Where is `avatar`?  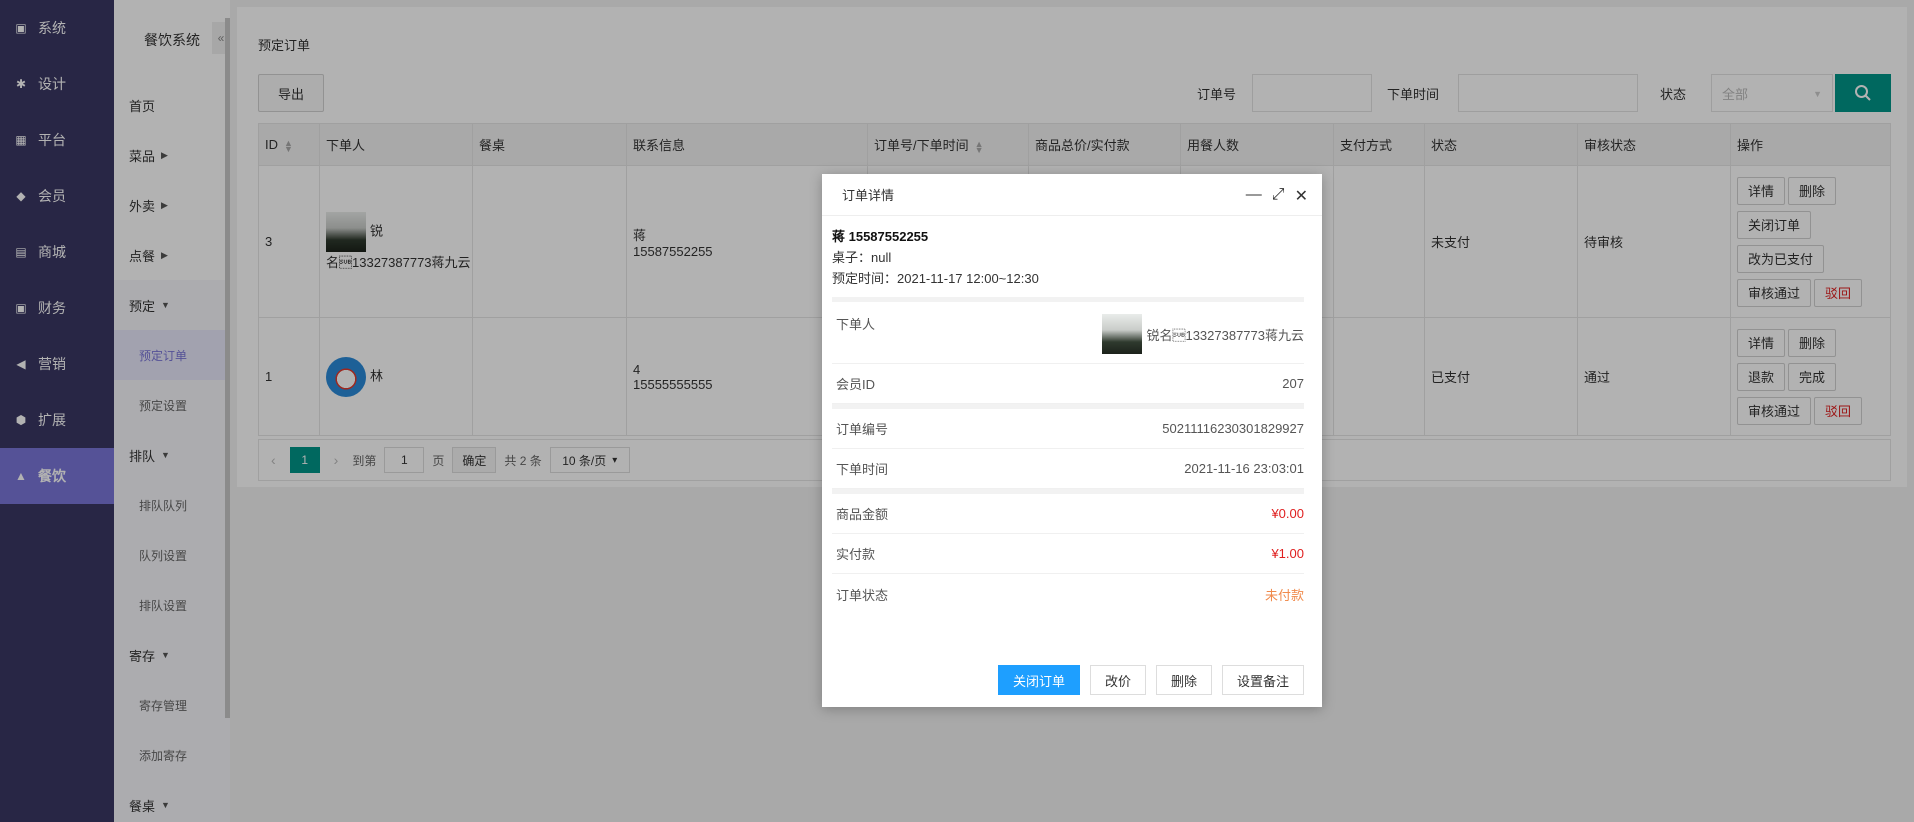 avatar is located at coordinates (1122, 334).